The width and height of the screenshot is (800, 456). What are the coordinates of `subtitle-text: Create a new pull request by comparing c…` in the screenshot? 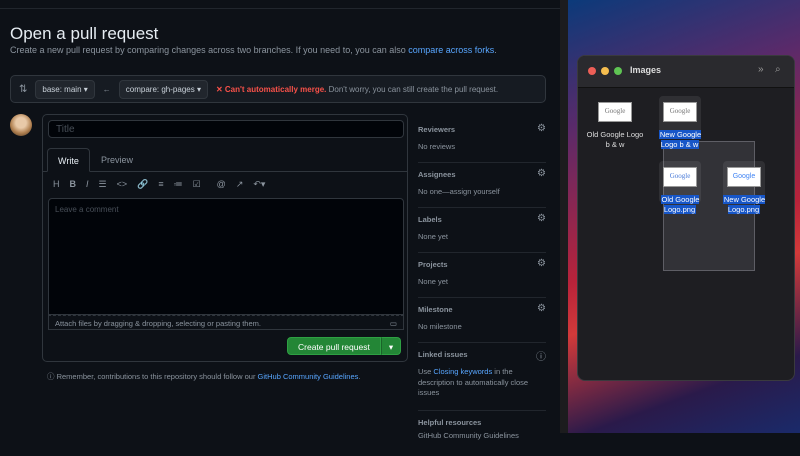 It's located at (209, 50).